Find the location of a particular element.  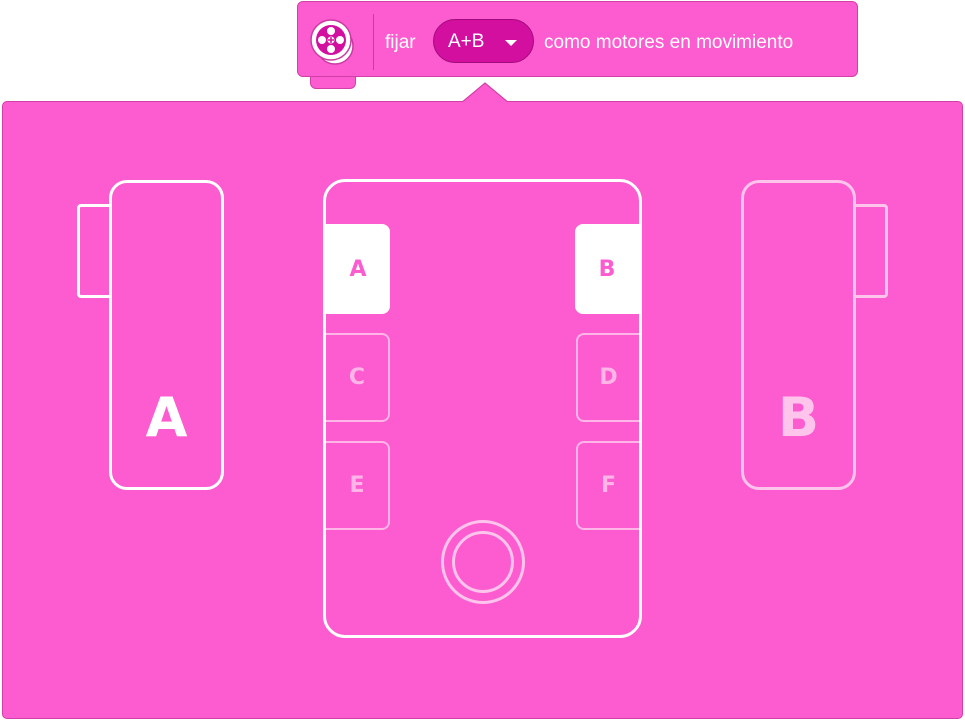

motor-a-label: A is located at coordinates (166, 417).